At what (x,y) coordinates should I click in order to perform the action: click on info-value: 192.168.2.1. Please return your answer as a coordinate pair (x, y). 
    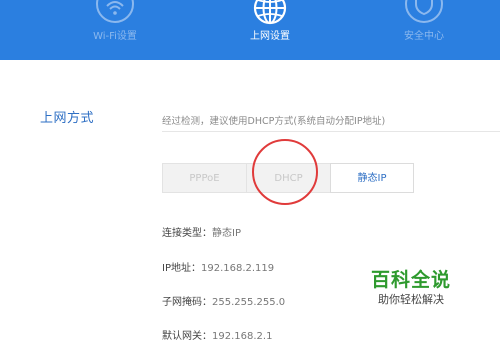
    Looking at the image, I should click on (242, 336).